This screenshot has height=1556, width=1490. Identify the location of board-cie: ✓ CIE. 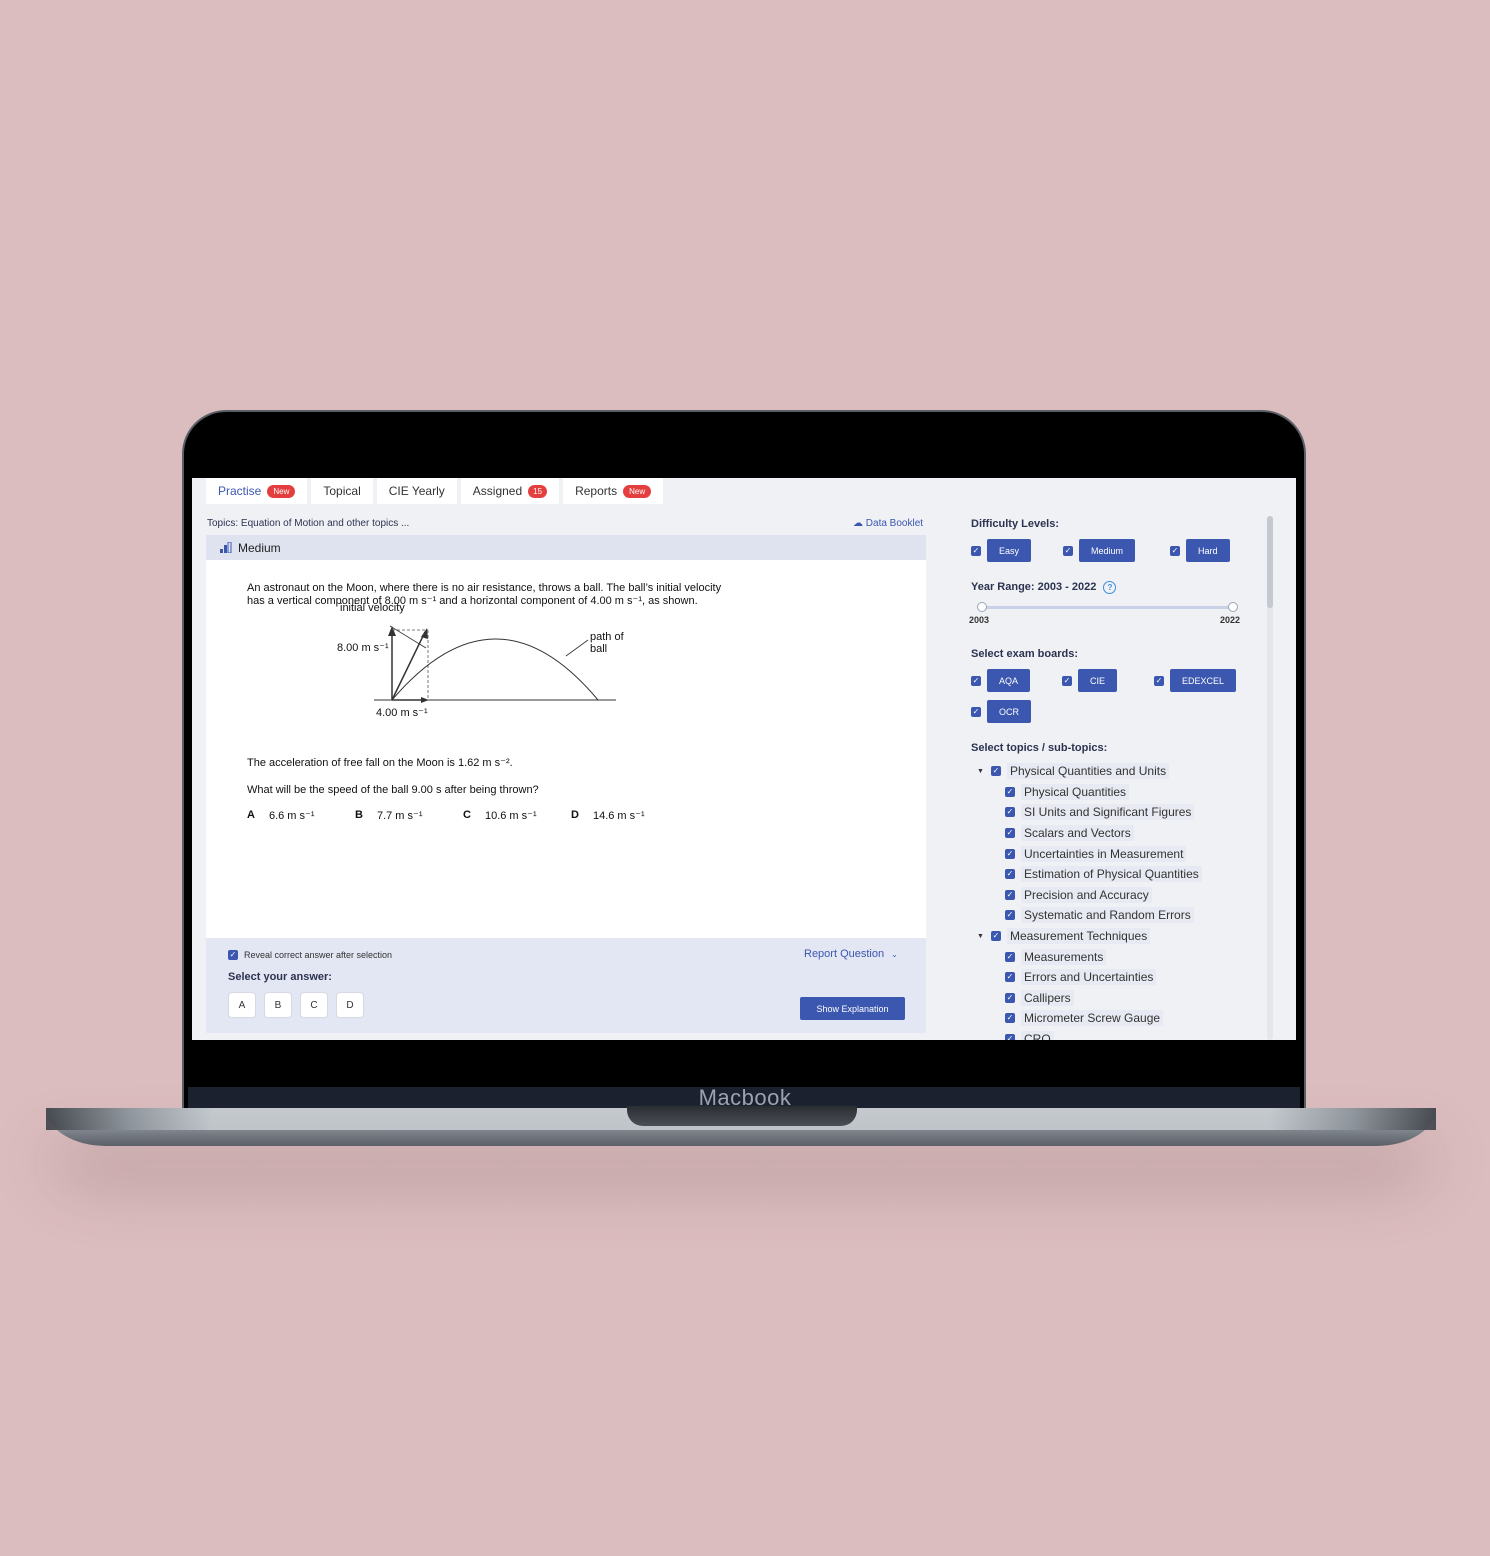
(1090, 680).